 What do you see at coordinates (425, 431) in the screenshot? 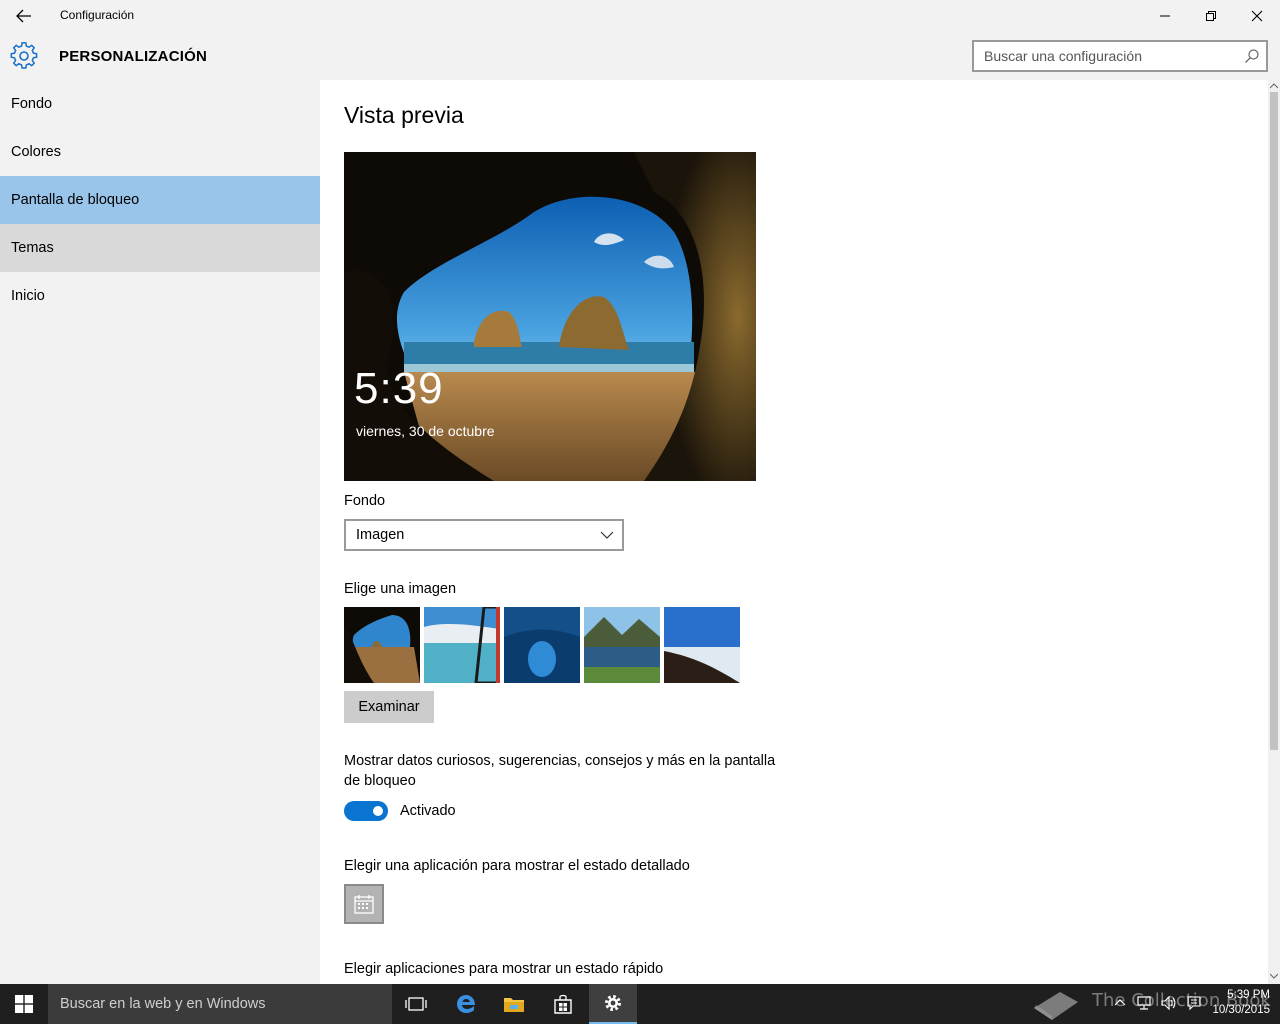
I see `preview-date: viernes, 30 de octubre` at bounding box center [425, 431].